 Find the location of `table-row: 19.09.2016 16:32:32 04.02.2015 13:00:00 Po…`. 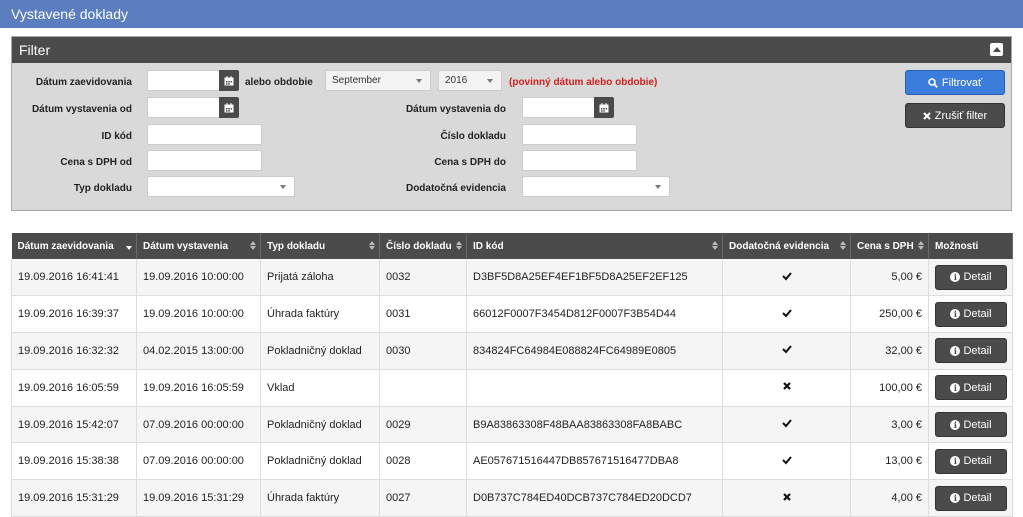

table-row: 19.09.2016 16:32:32 04.02.2015 13:00:00 Po… is located at coordinates (512, 351).